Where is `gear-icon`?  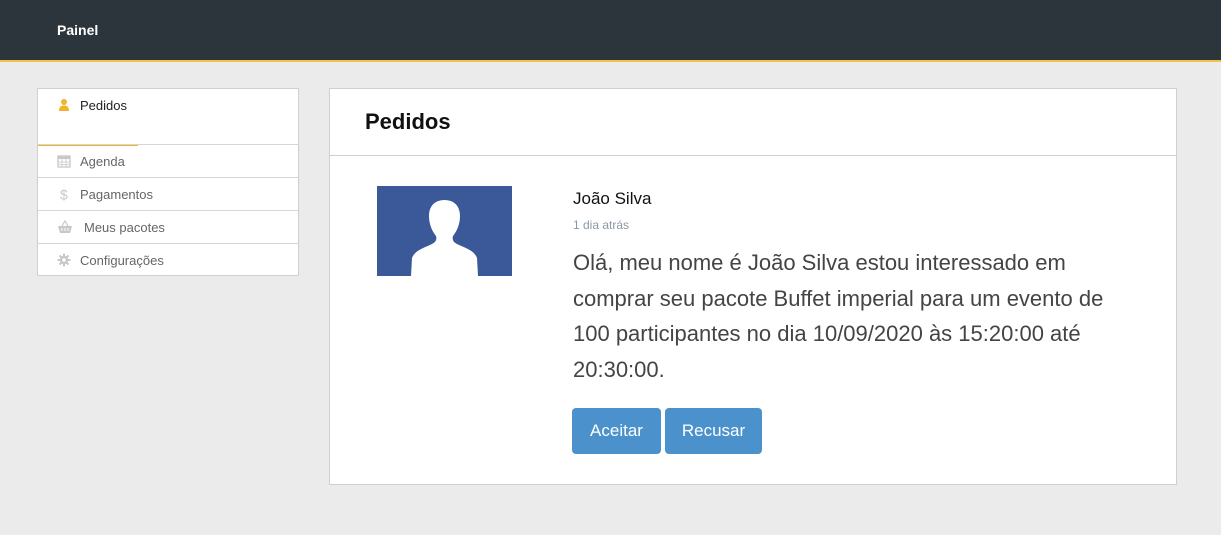 gear-icon is located at coordinates (64, 260).